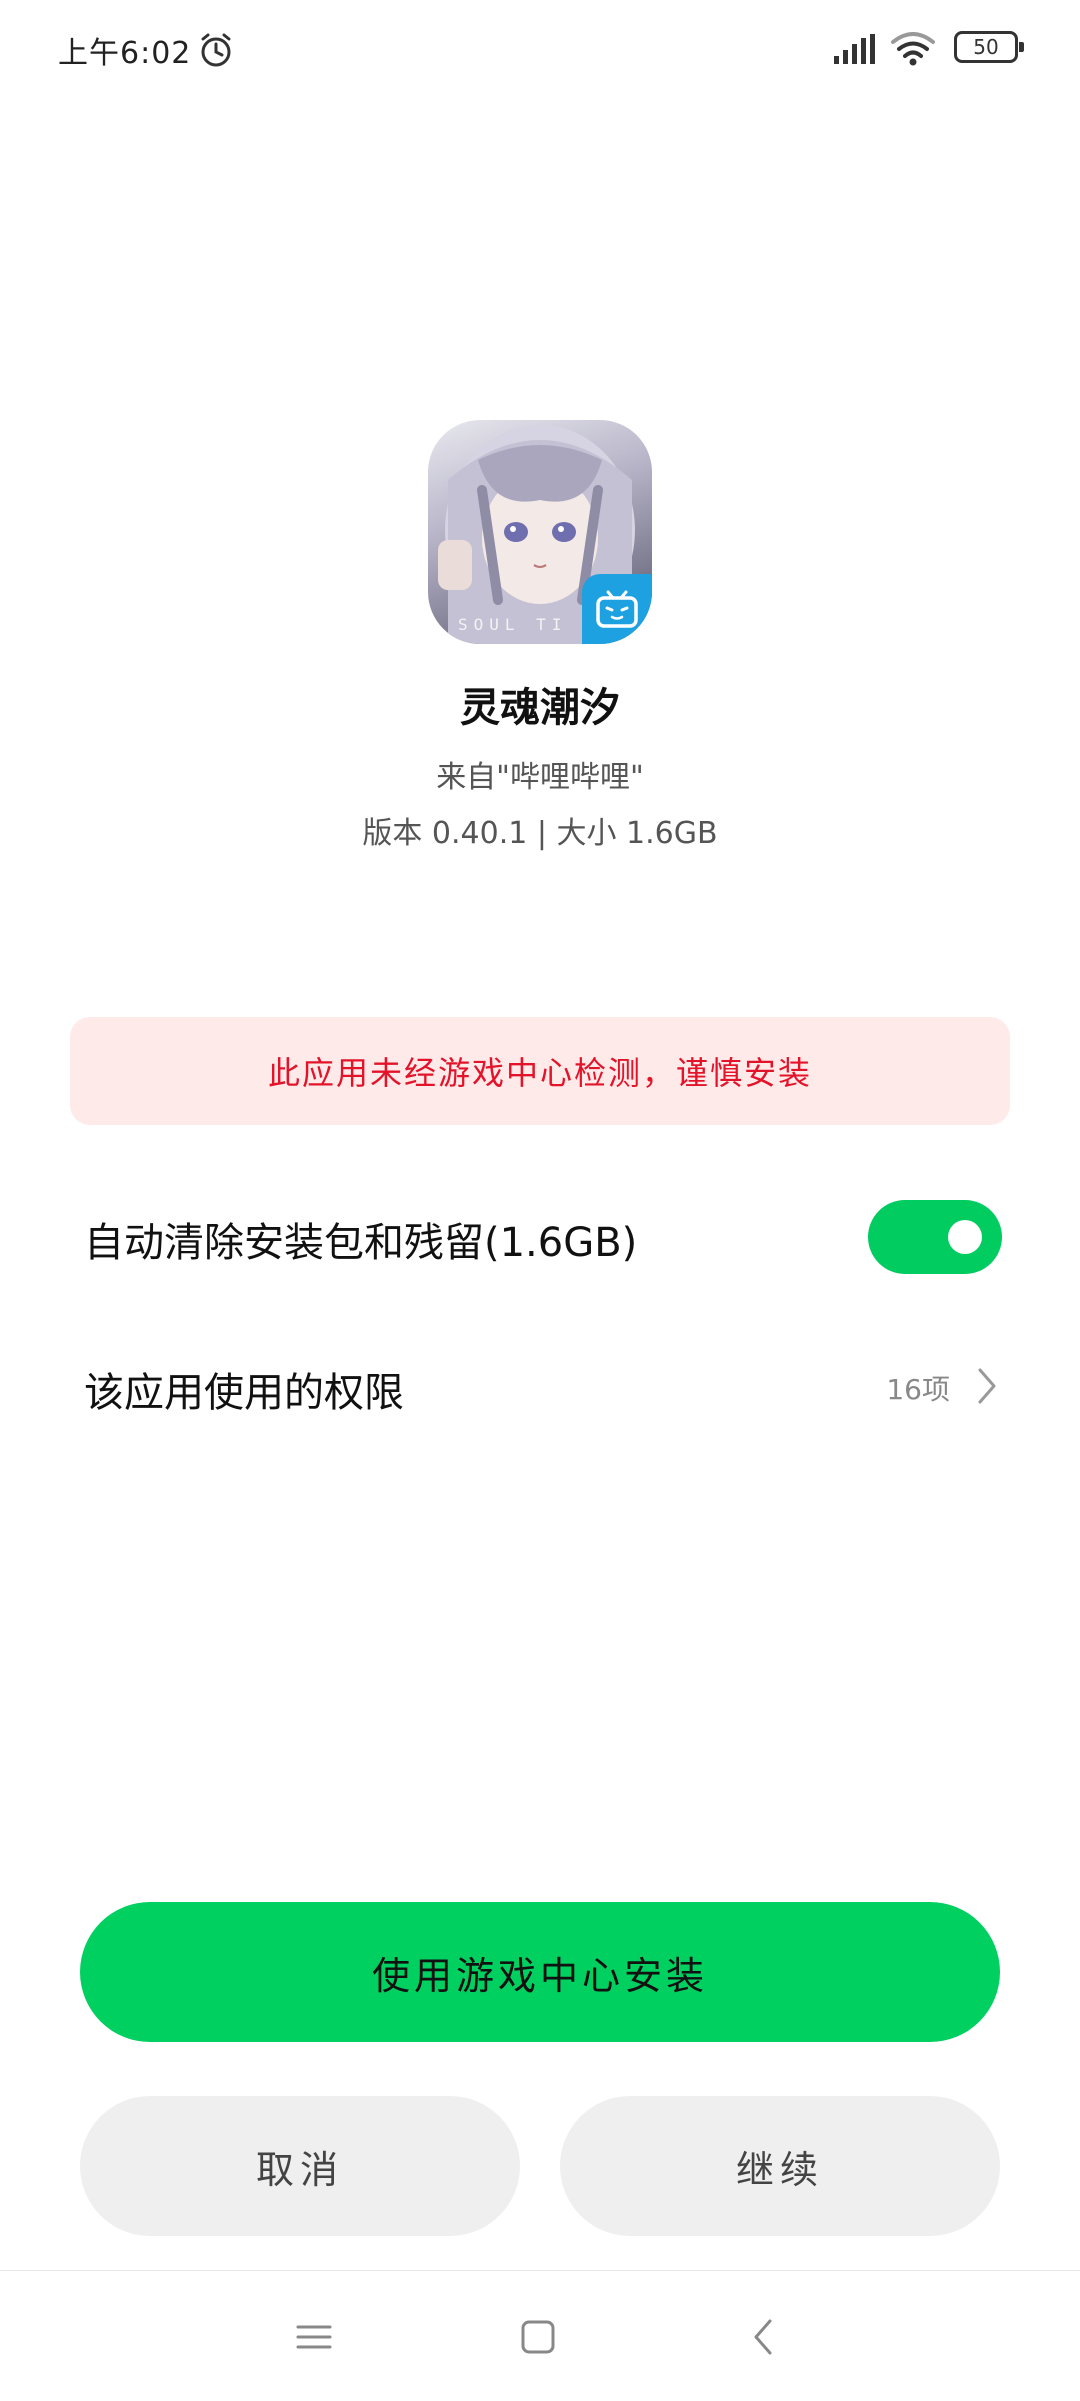 The width and height of the screenshot is (1080, 2401). Describe the element at coordinates (986, 47) in the screenshot. I see `battery-level: 50` at that location.